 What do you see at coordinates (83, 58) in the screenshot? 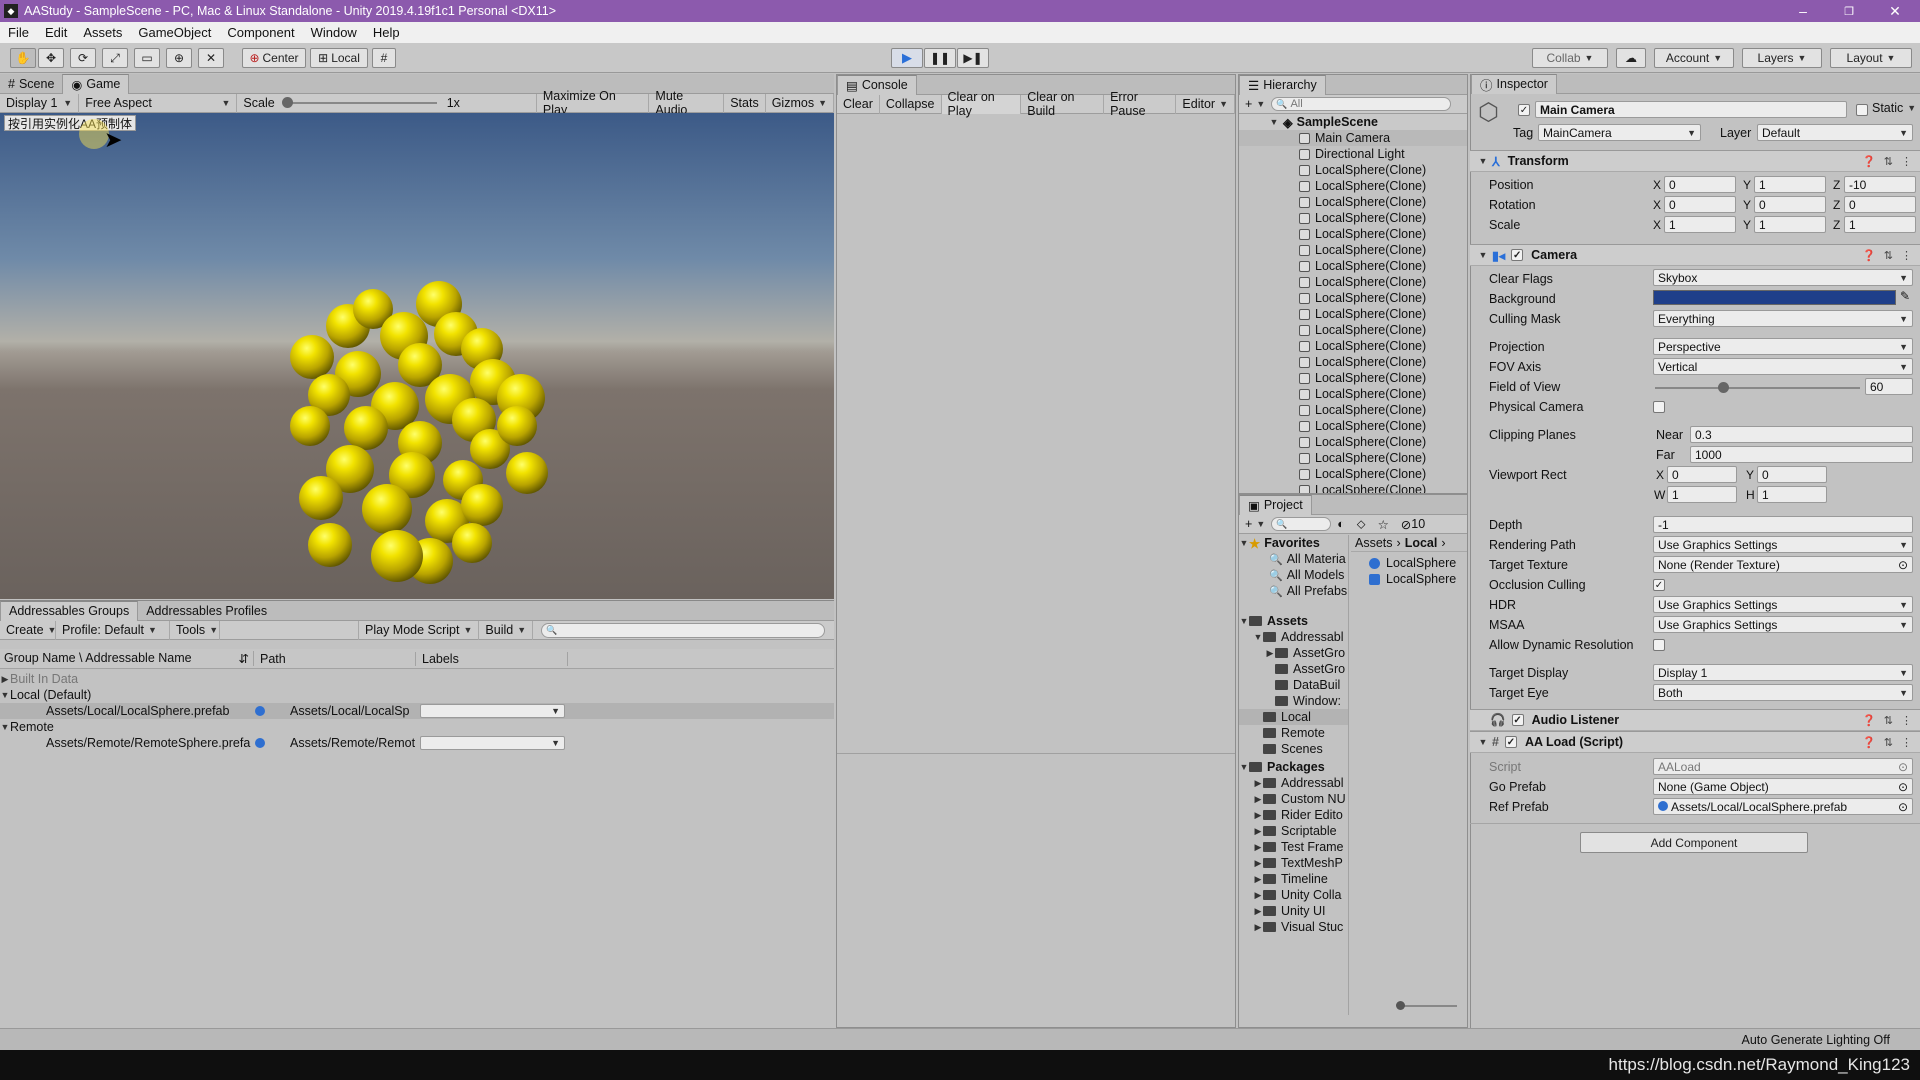
I see `rotate-tool-icon: ⟳` at bounding box center [83, 58].